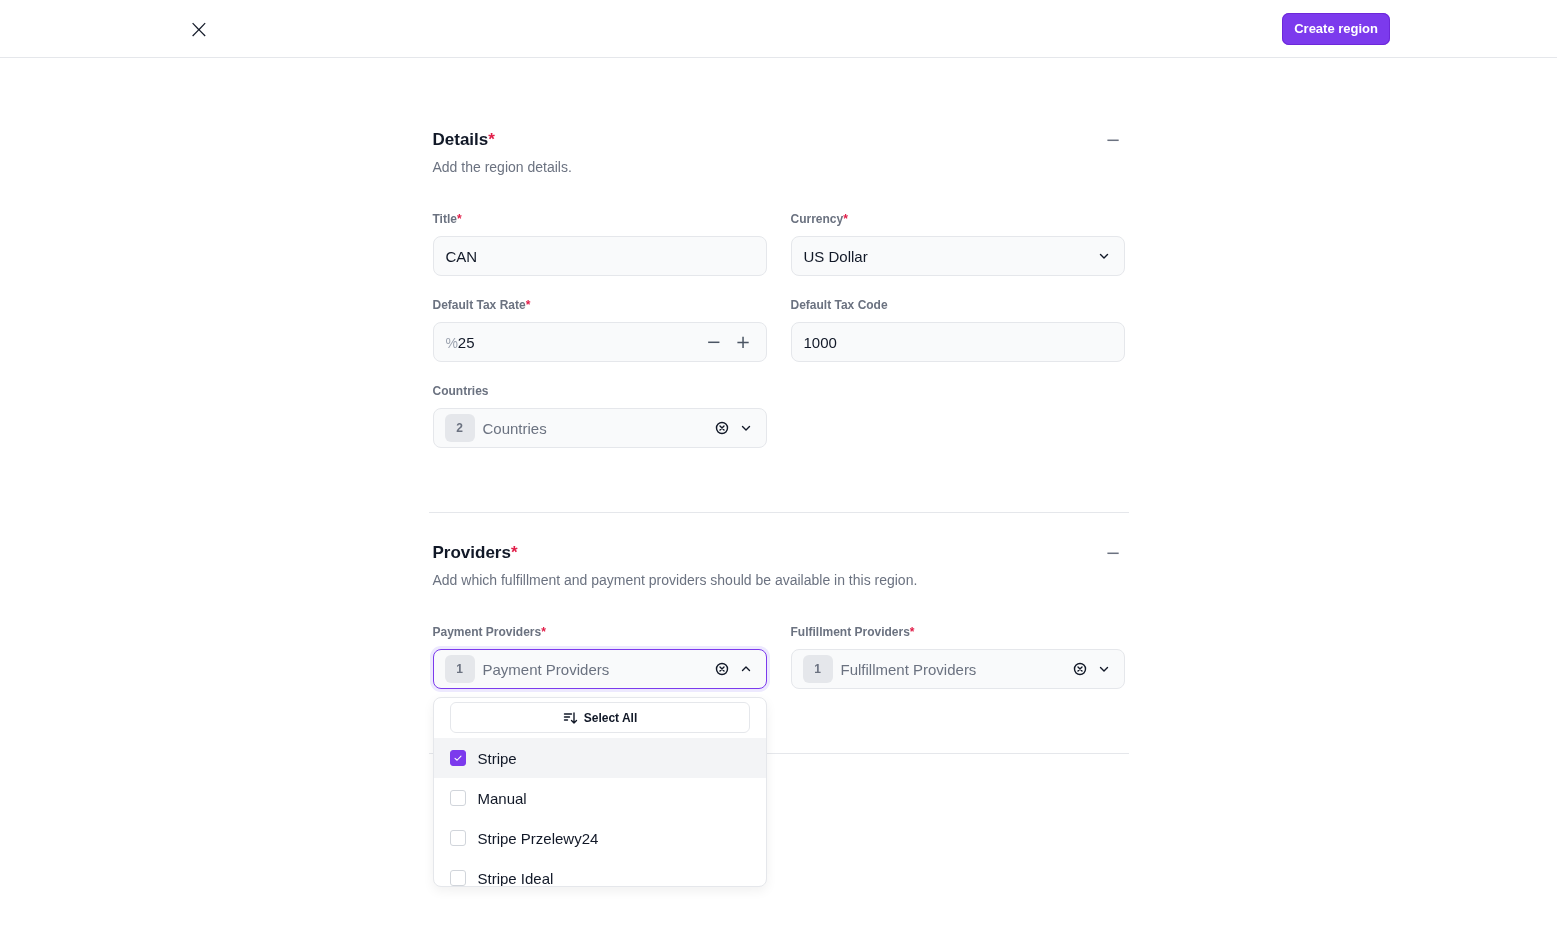  Describe the element at coordinates (599, 342) in the screenshot. I see `number-field: %25 − +` at that location.